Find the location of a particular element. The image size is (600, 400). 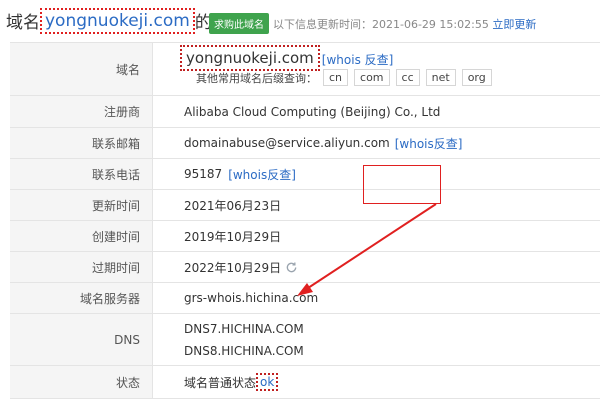

annotation-rectangle is located at coordinates (402, 184).